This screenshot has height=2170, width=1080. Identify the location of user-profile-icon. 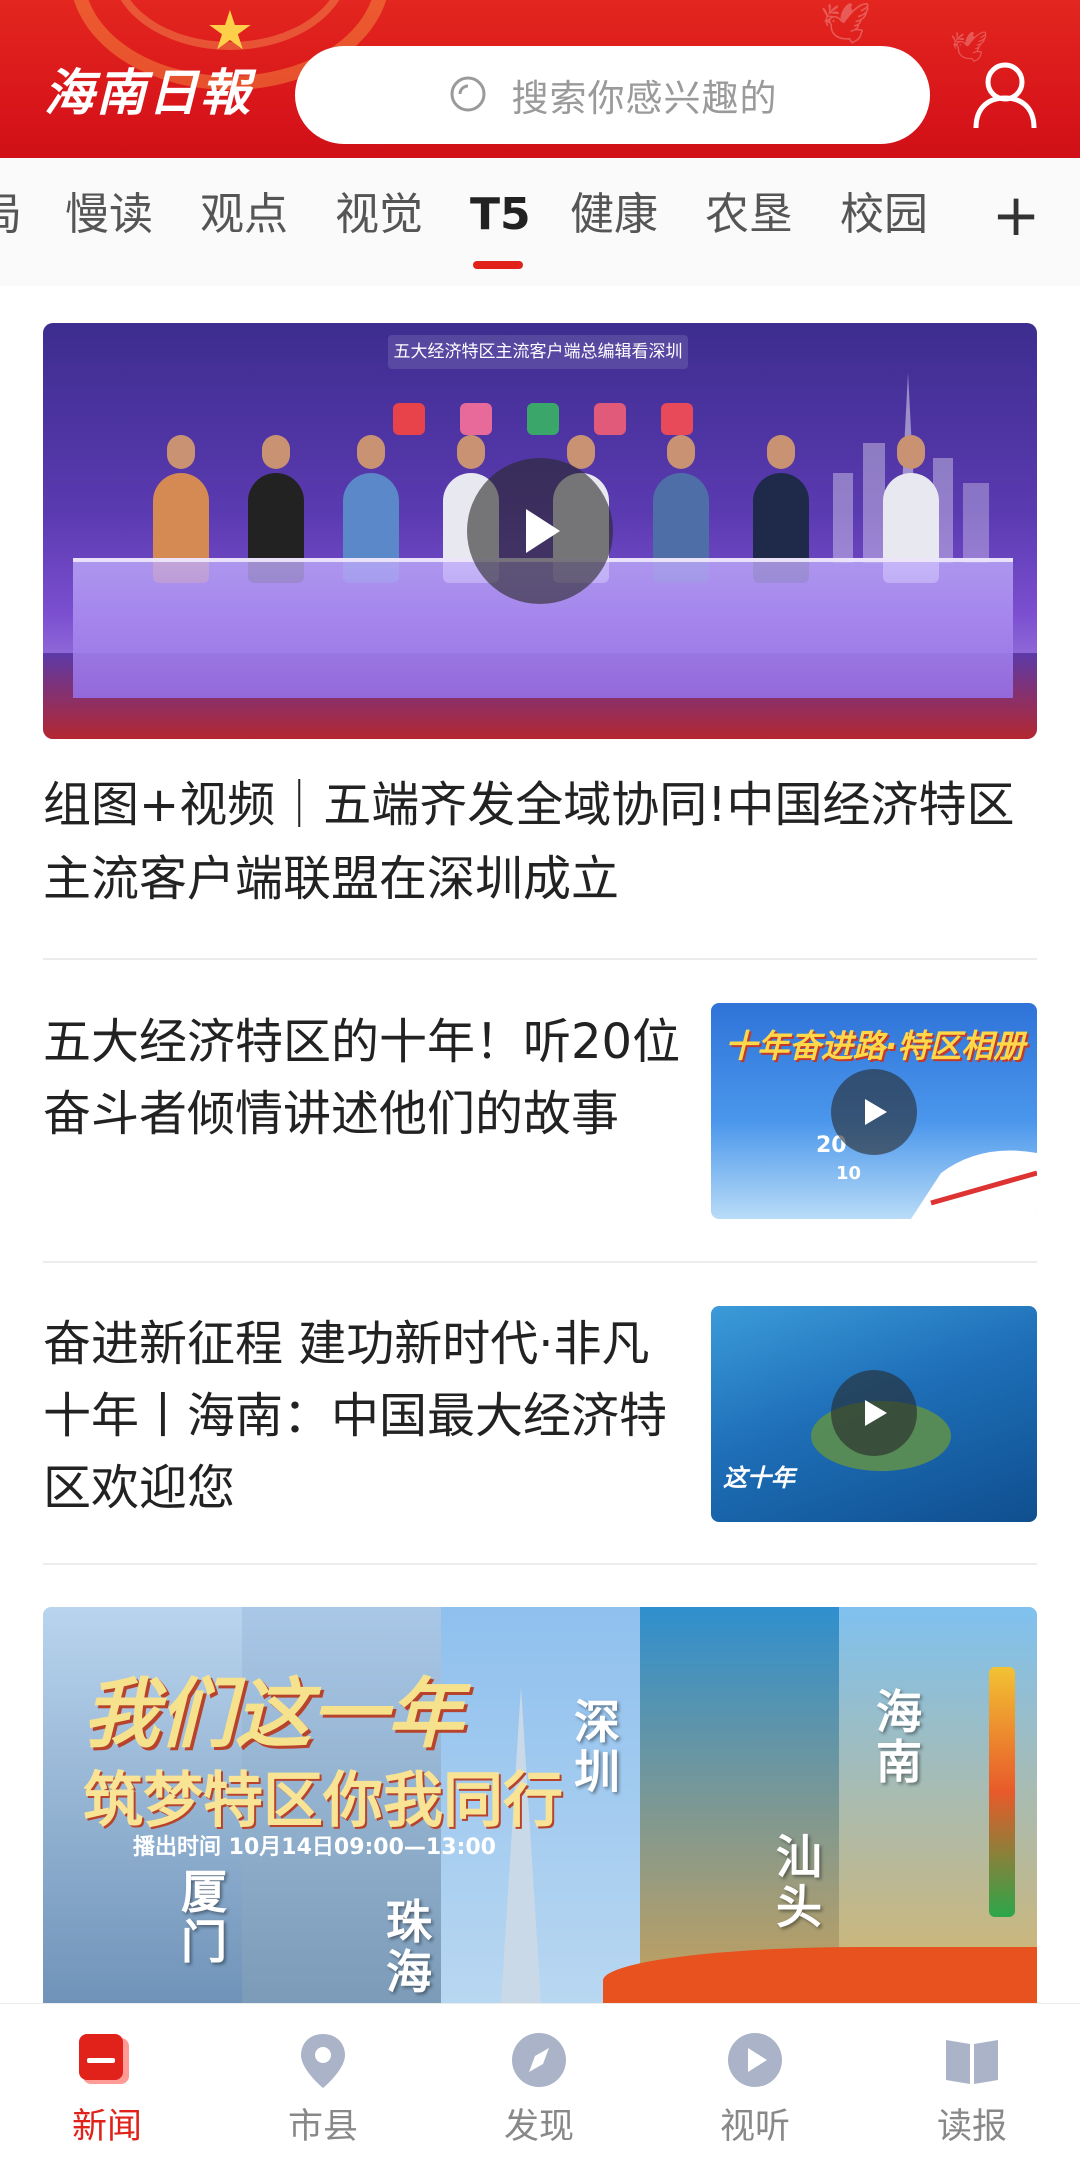
(1005, 94).